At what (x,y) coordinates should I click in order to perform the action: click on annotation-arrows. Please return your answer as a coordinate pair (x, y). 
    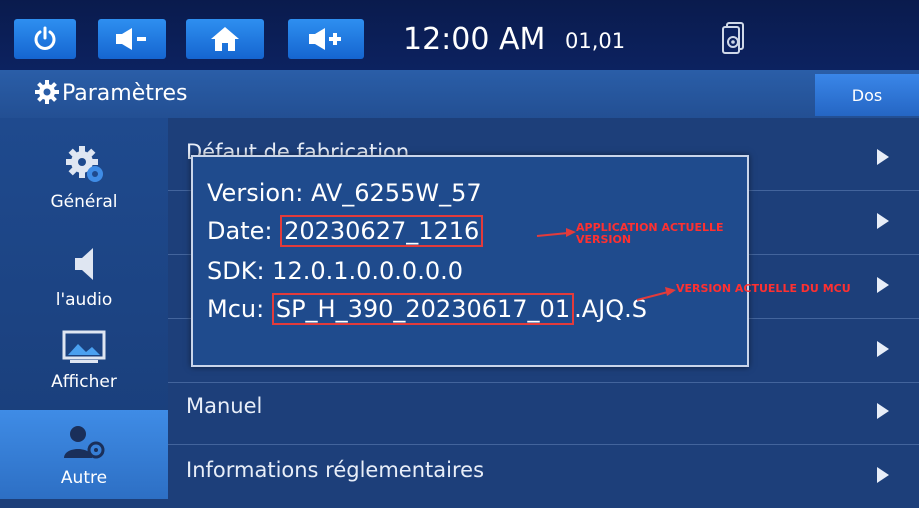
    Looking at the image, I should click on (606, 264).